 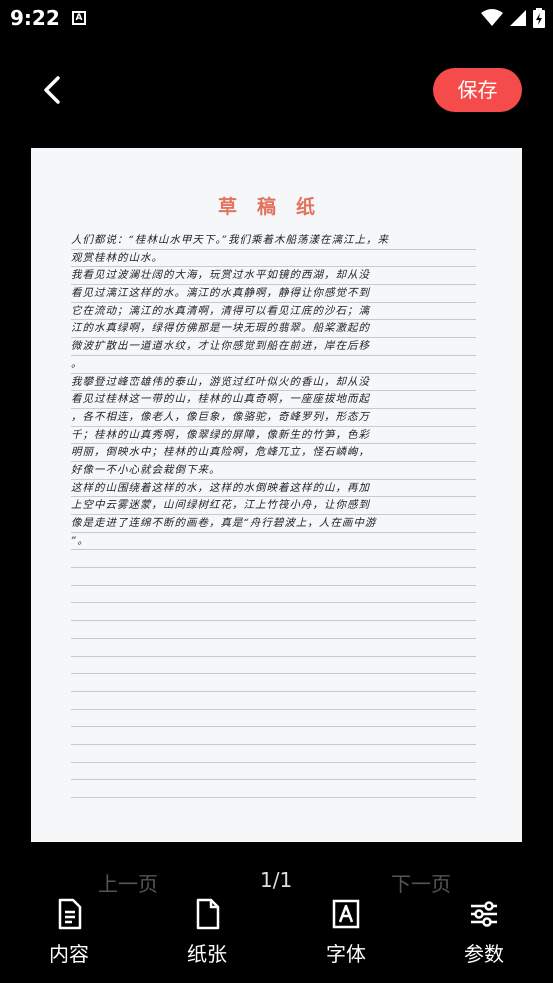 What do you see at coordinates (273, 542) in the screenshot?
I see `paper-line: ”。` at bounding box center [273, 542].